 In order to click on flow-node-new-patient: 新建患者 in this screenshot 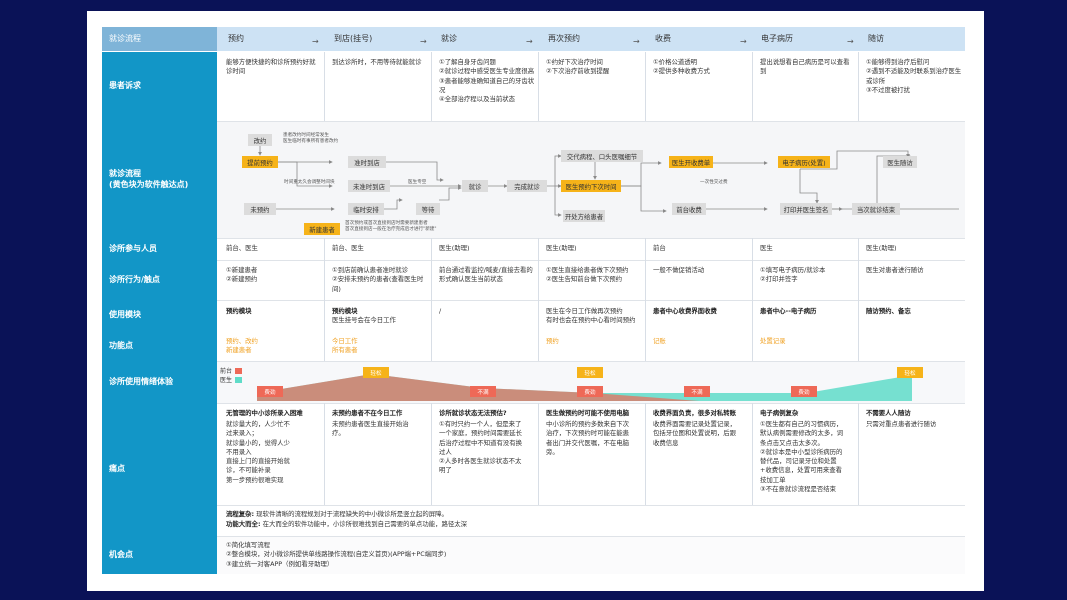, I will do `click(322, 229)`.